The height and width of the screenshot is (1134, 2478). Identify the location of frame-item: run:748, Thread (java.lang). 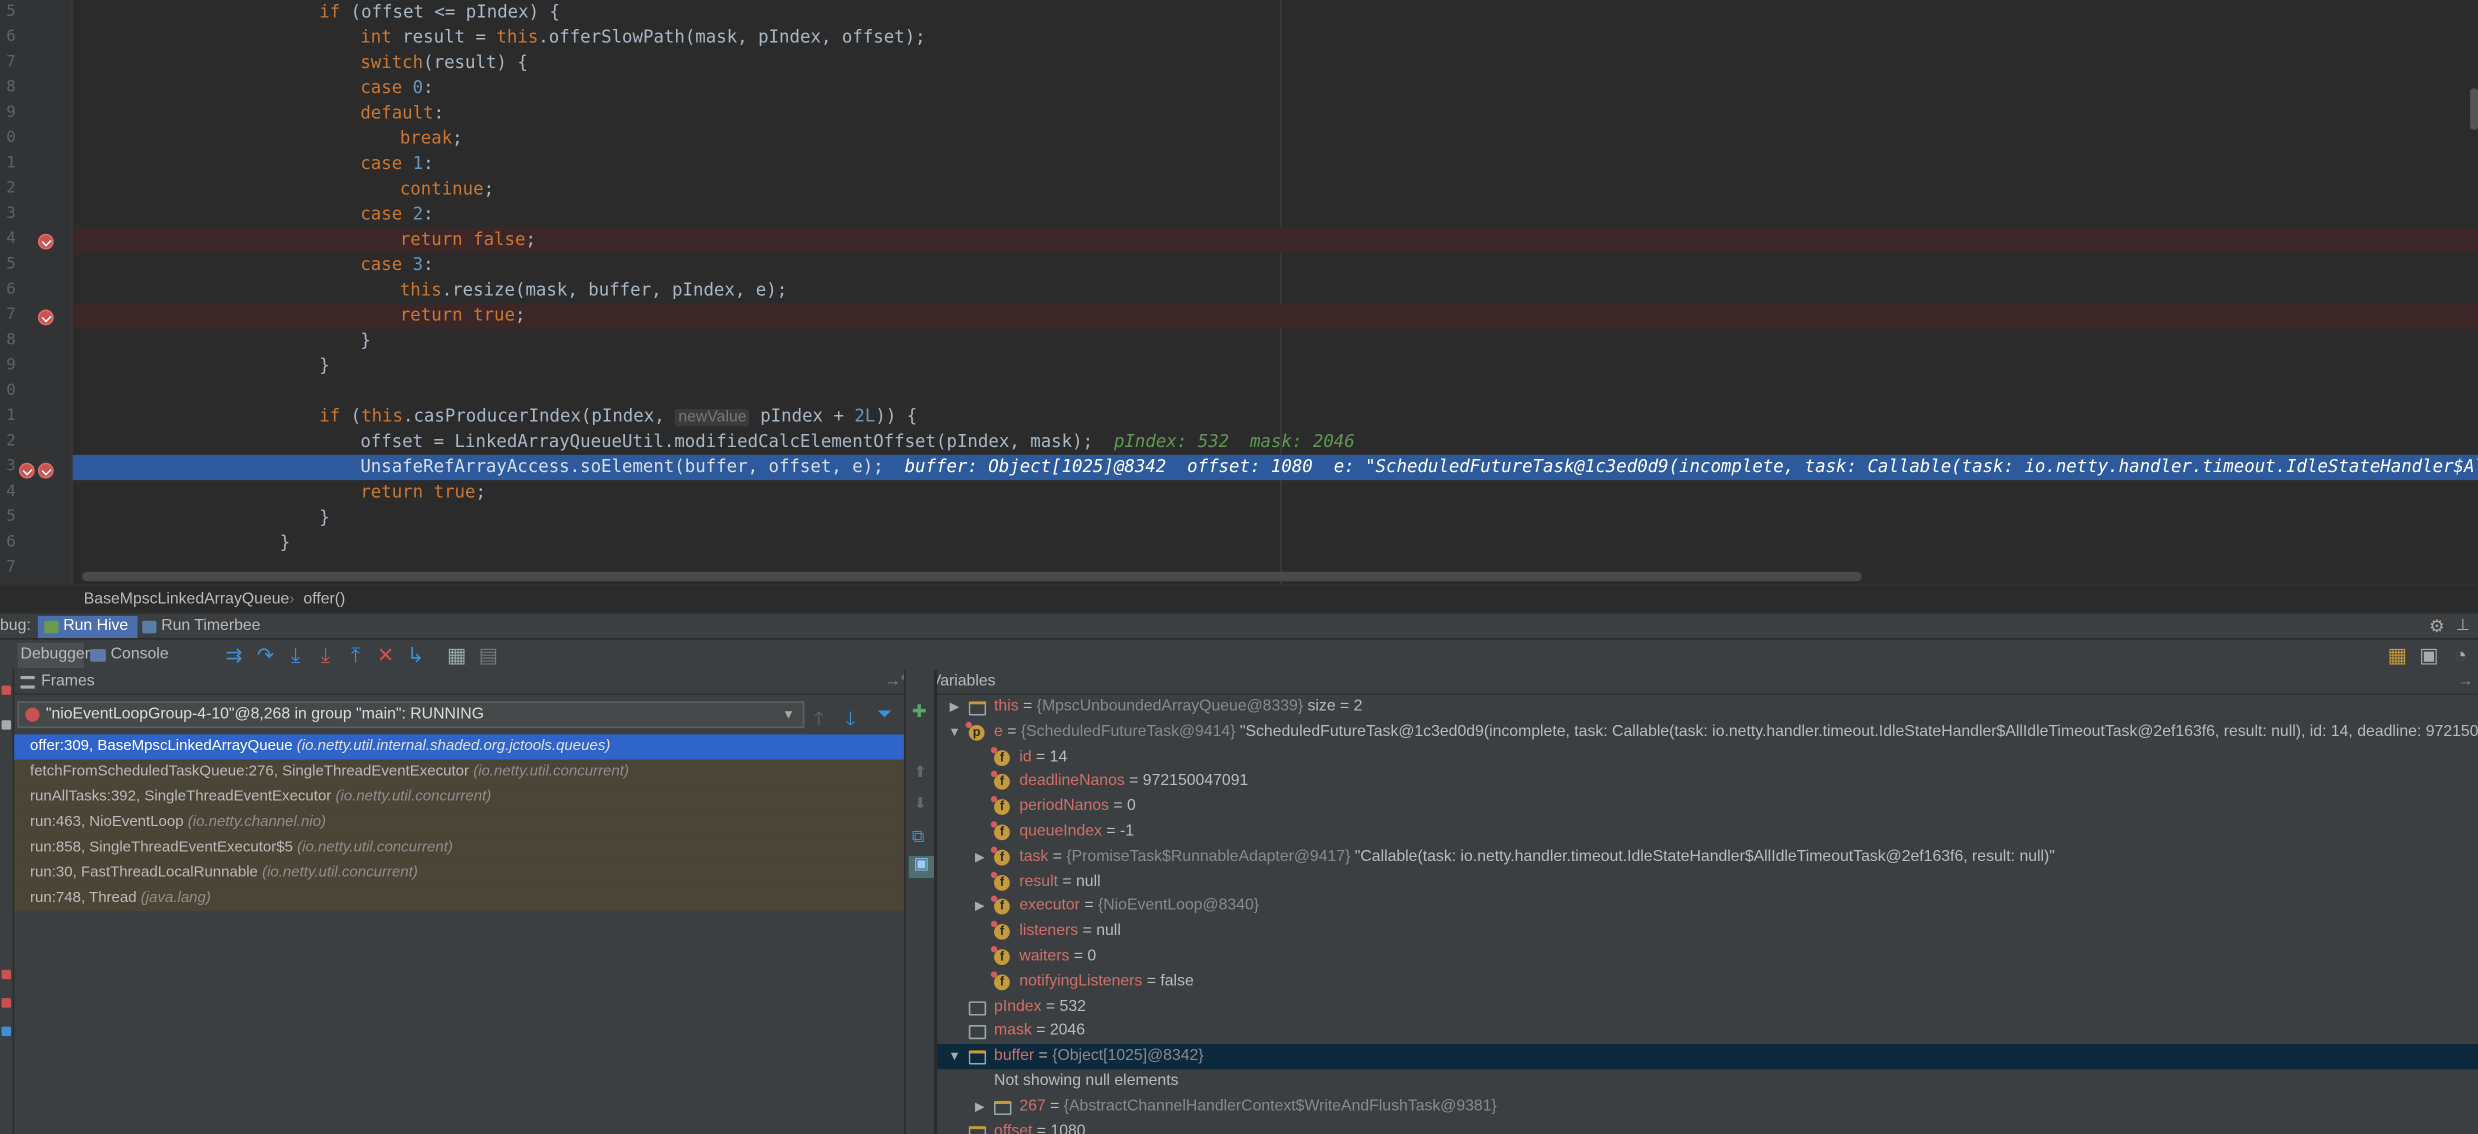
(459, 899).